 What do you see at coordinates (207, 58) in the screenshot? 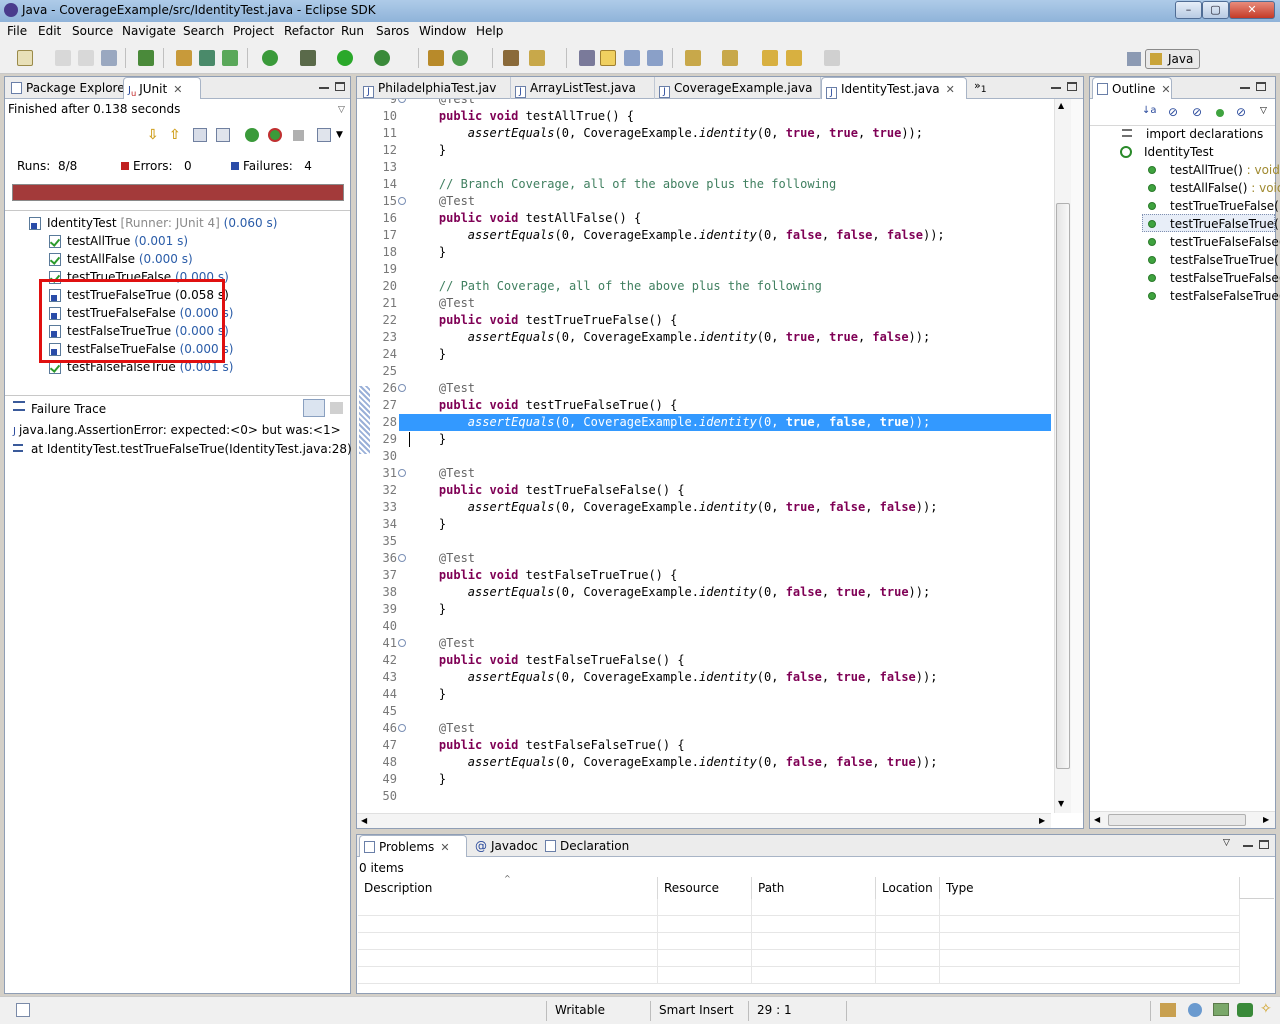
I see `new-package-icon` at bounding box center [207, 58].